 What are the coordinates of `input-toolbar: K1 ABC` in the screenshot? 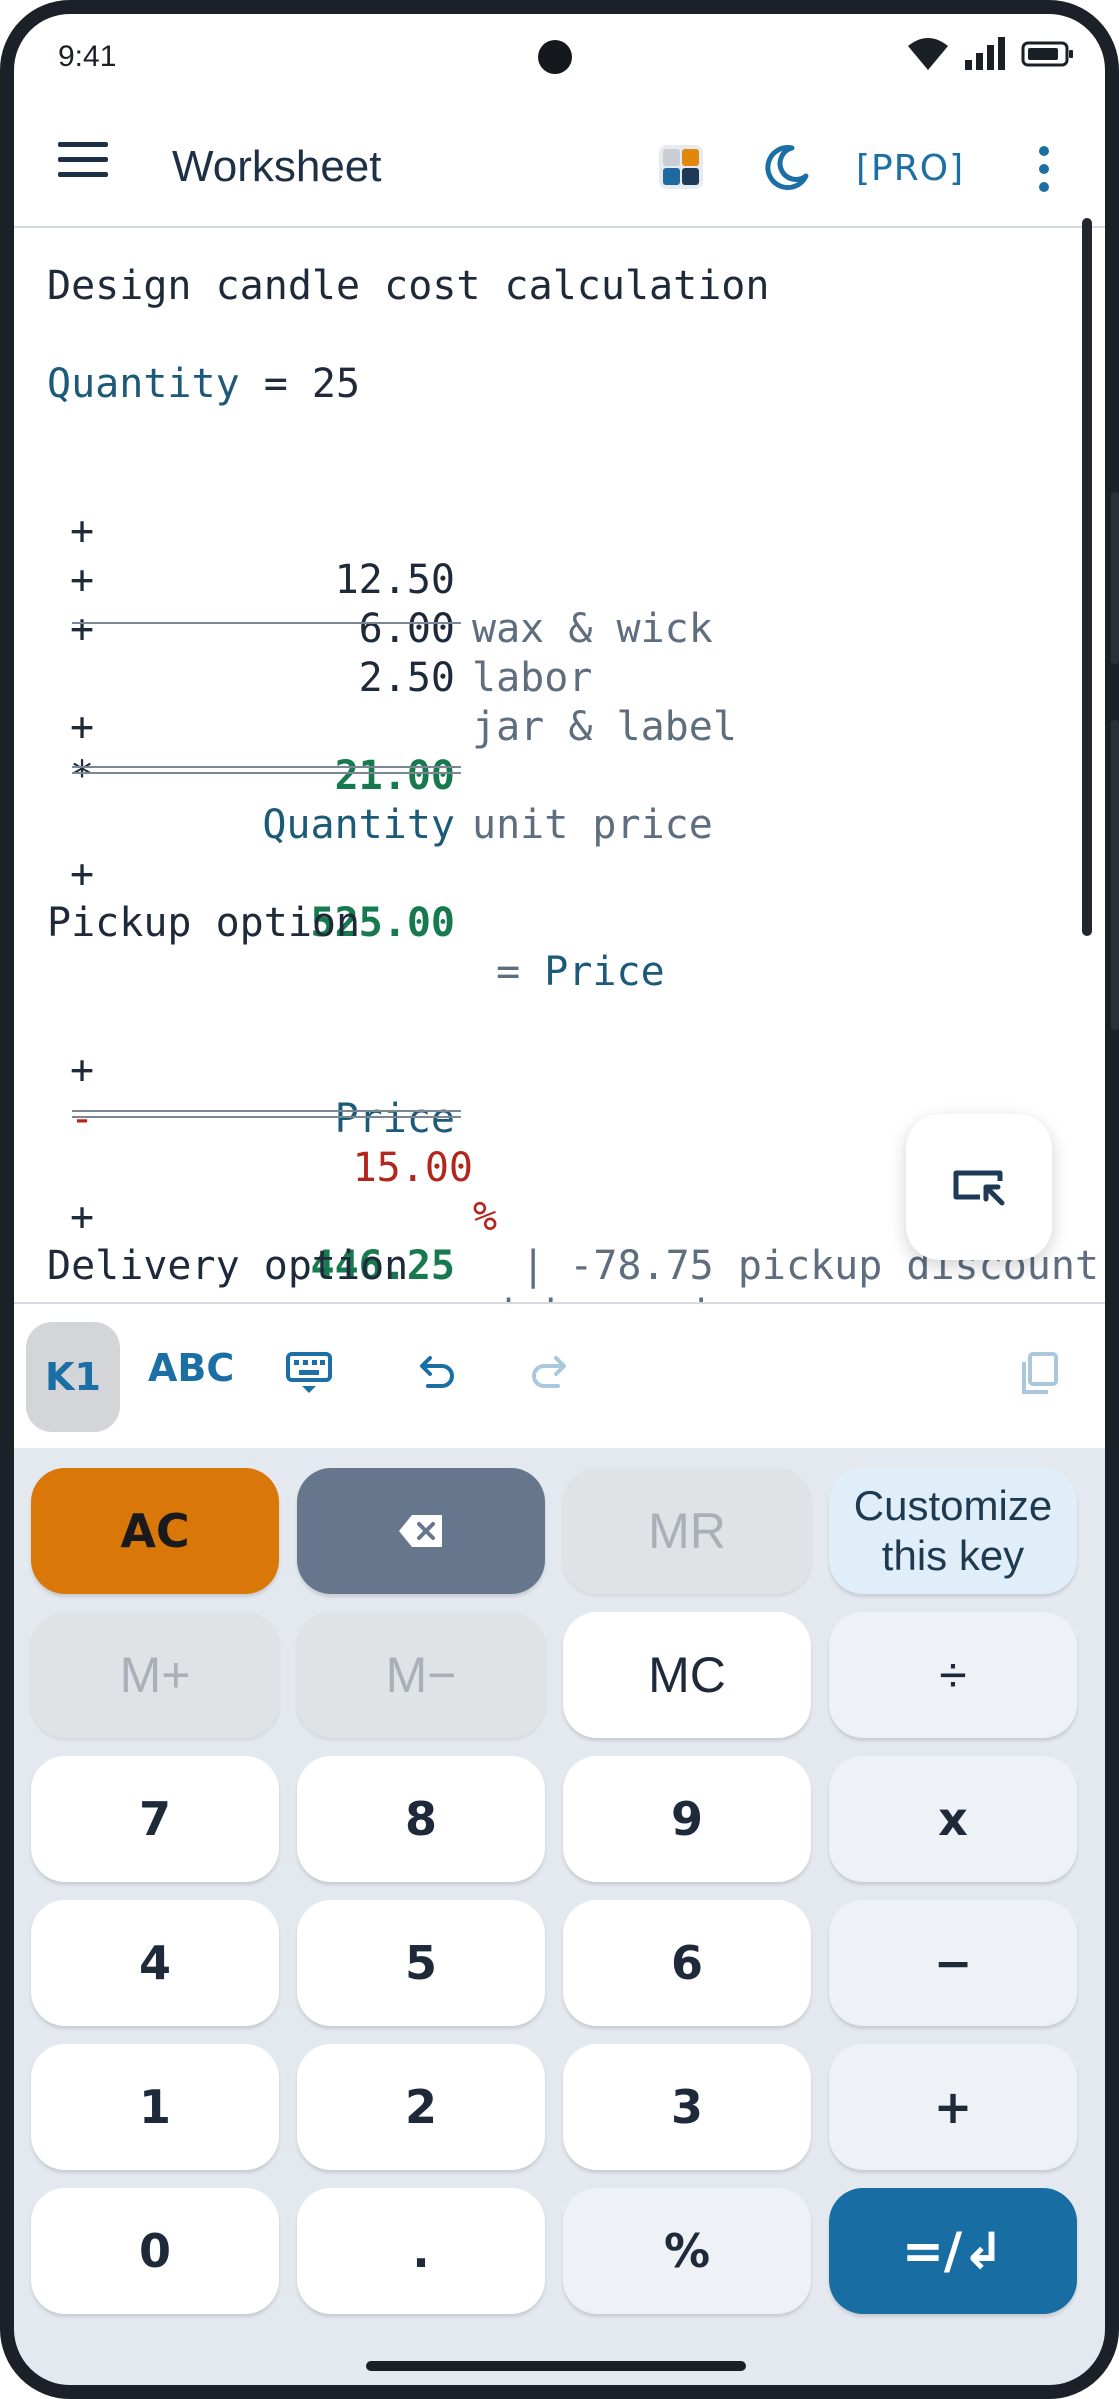 It's located at (559, 1376).